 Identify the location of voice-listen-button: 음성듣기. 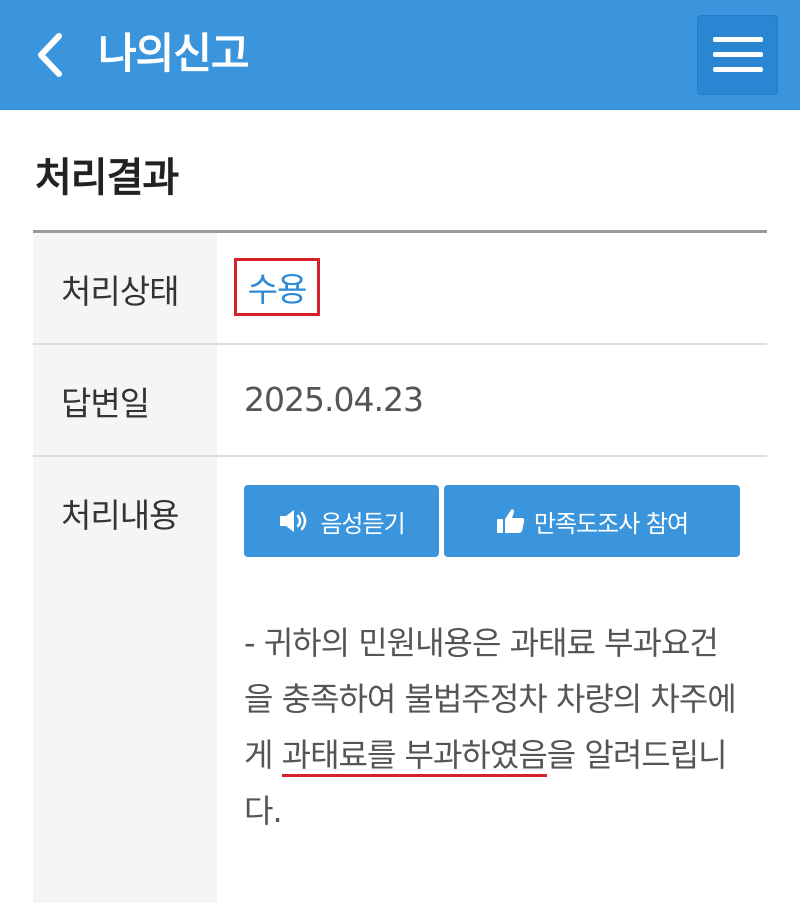
(341, 521).